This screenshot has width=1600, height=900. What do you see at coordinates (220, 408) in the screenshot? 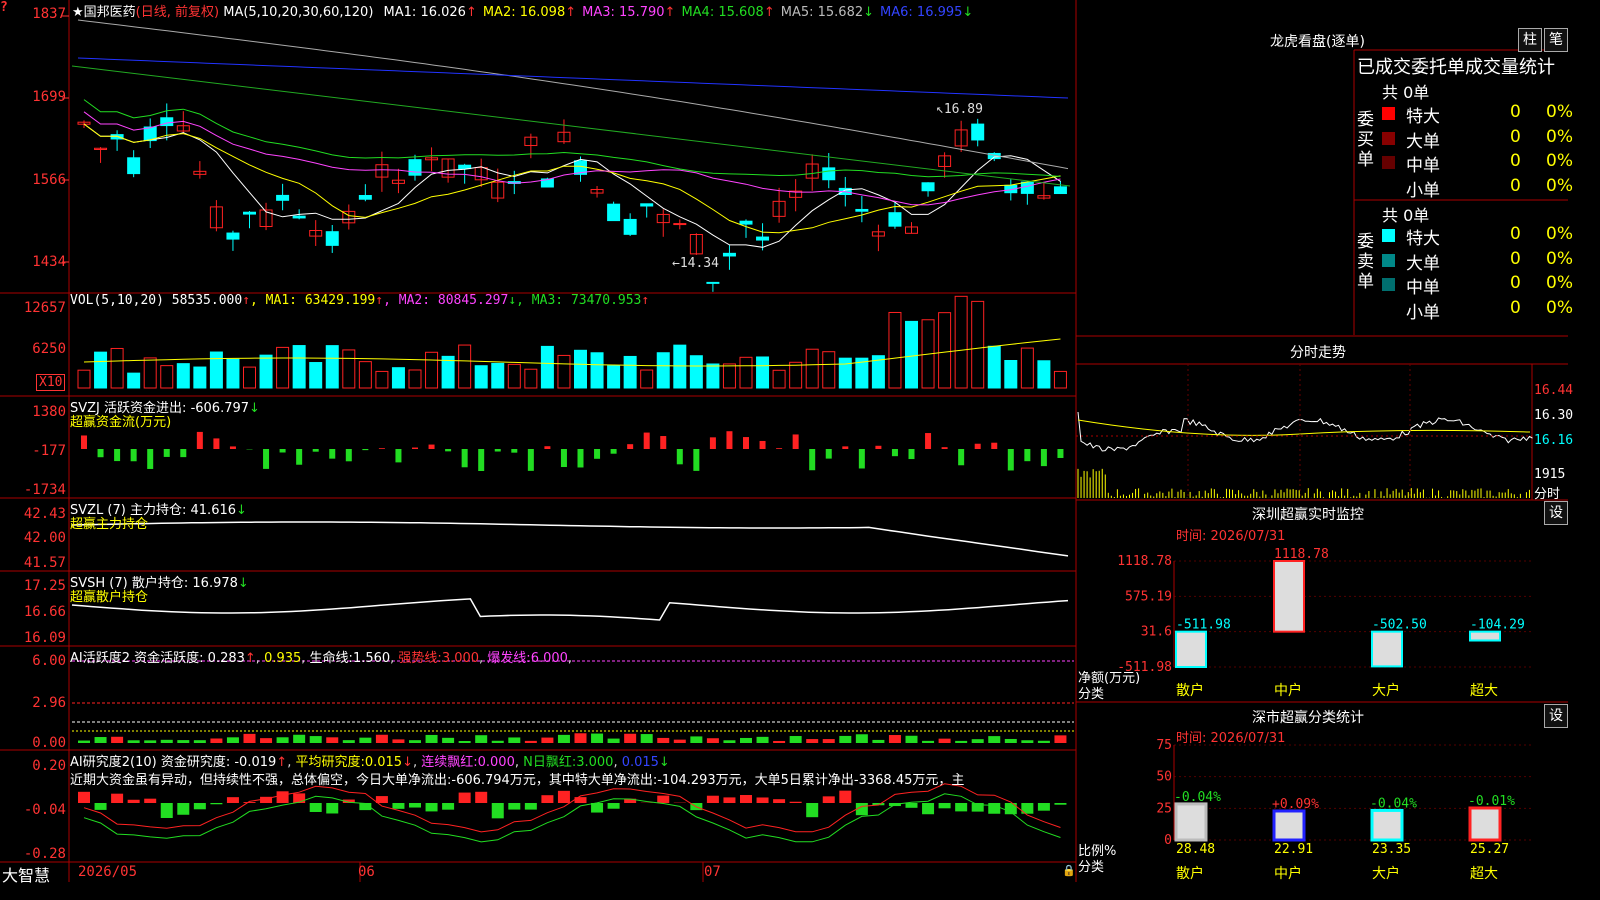
I see `svzj-value: -606.797` at bounding box center [220, 408].